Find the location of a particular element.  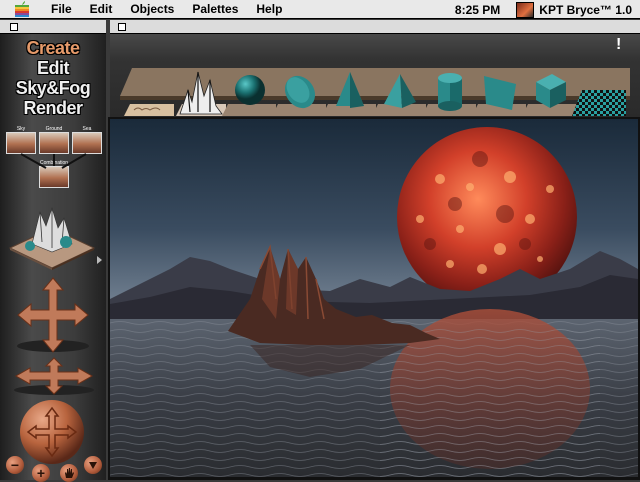

mode-list: Create Edit Sky&Fog Render is located at coordinates (53, 78).